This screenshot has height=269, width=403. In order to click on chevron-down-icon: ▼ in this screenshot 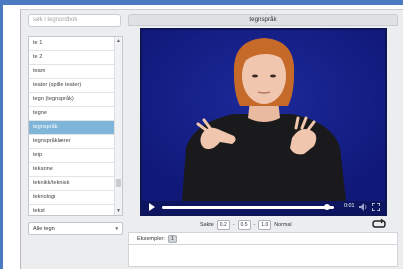, I will do `click(116, 228)`.